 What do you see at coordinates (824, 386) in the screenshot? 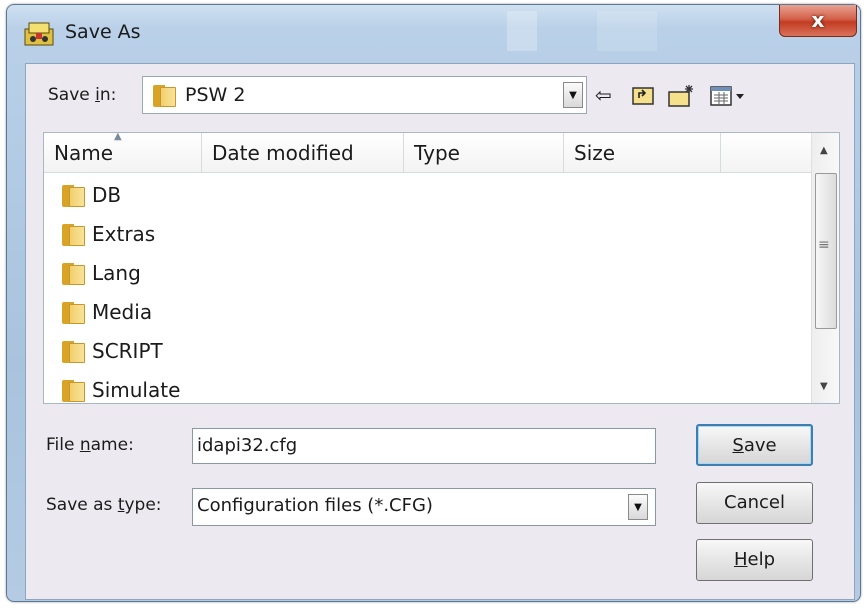
I see `scroll-down-icon: ▼` at bounding box center [824, 386].